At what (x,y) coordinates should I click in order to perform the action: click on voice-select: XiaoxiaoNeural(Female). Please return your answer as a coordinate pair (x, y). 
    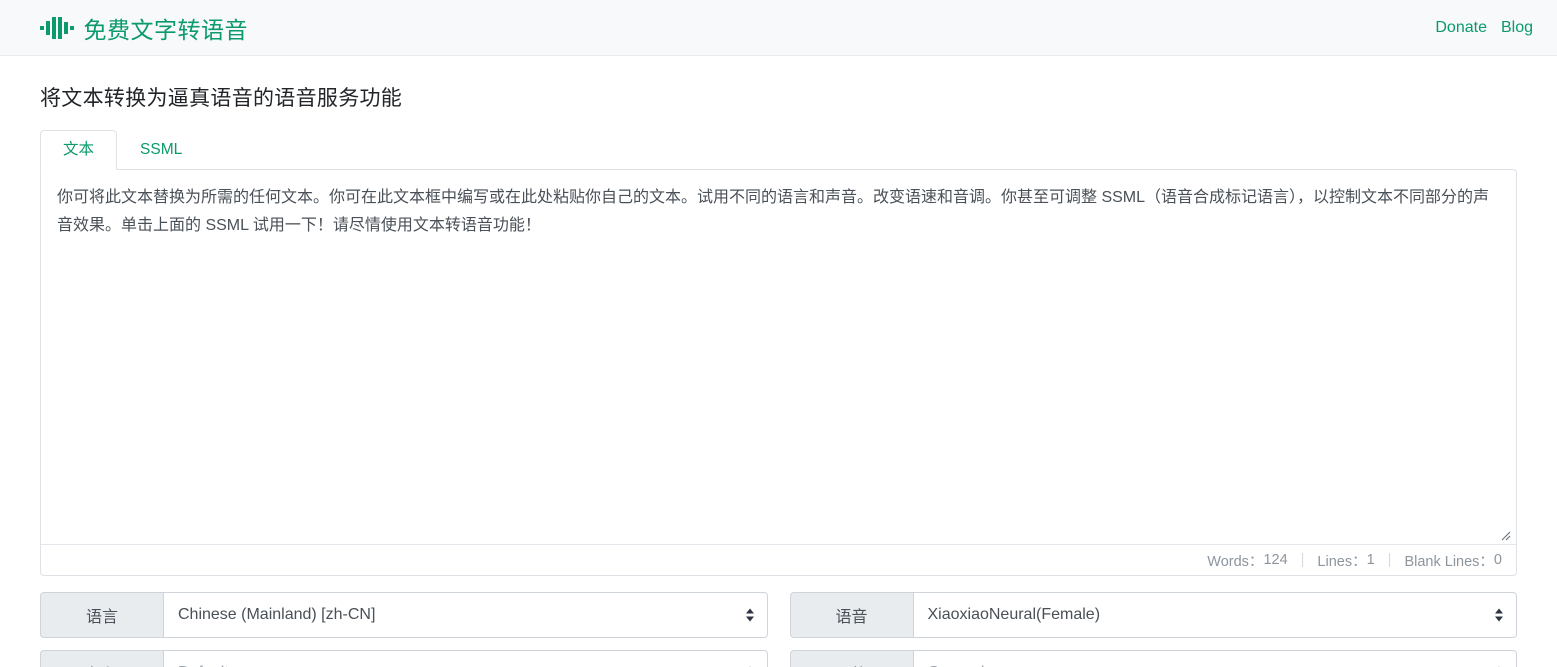
    Looking at the image, I should click on (1214, 615).